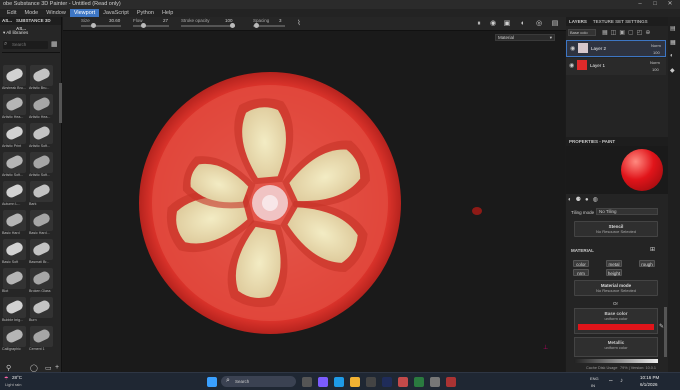  What do you see at coordinates (258, 381) in the screenshot?
I see `taskbar-search: ⌕ Search` at bounding box center [258, 381].